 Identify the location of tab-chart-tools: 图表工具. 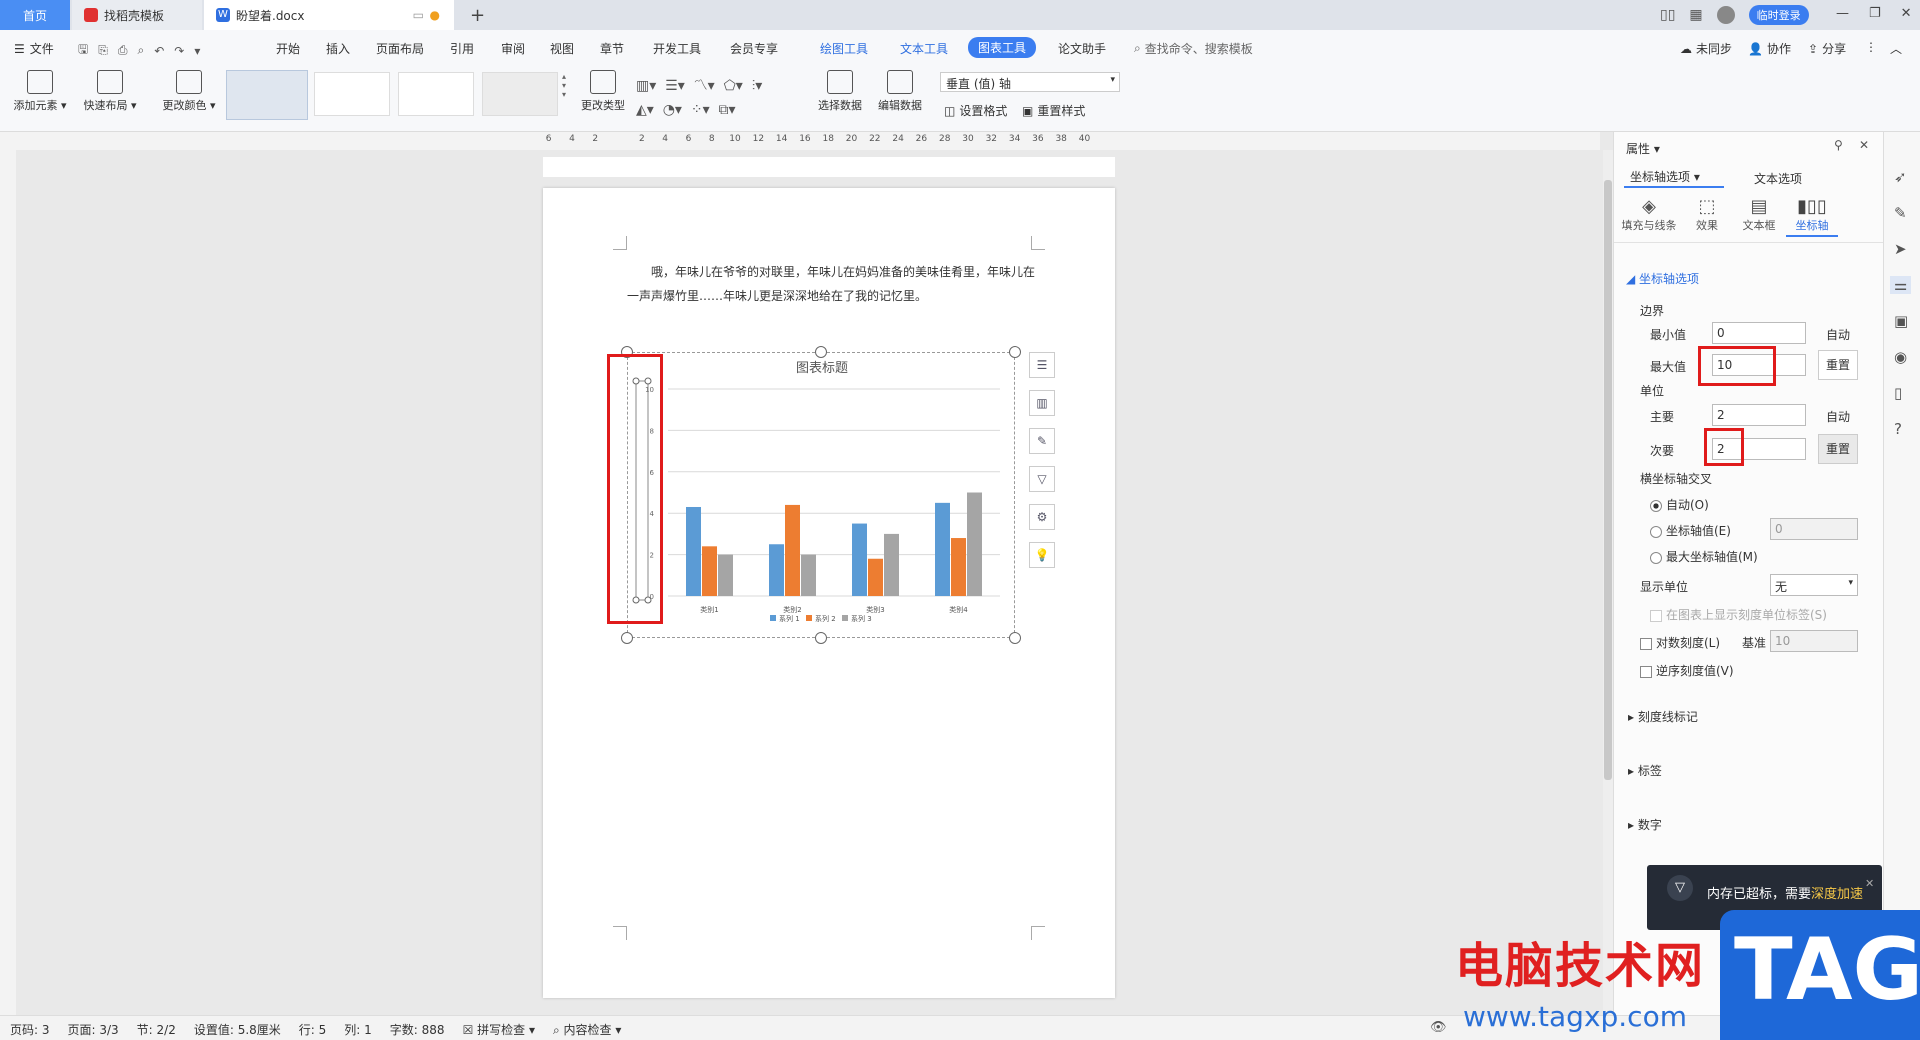
(1002, 47).